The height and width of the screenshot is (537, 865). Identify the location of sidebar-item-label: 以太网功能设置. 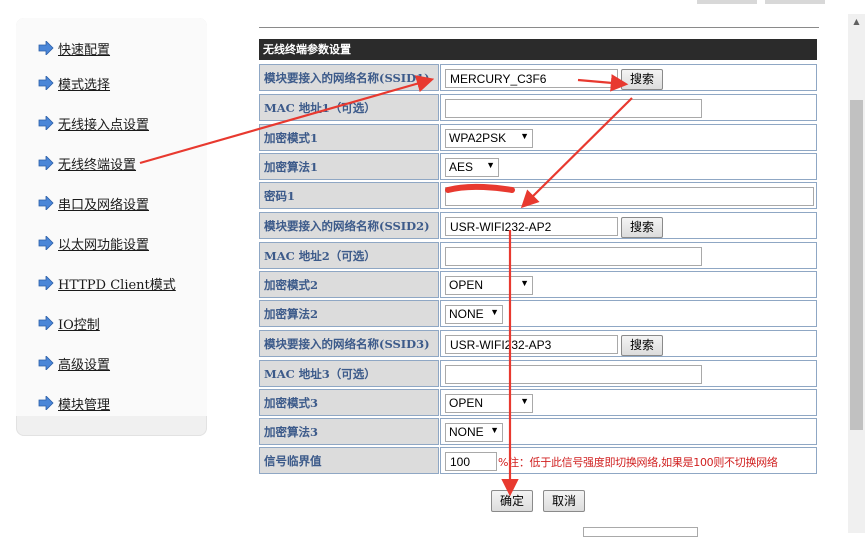
(104, 245).